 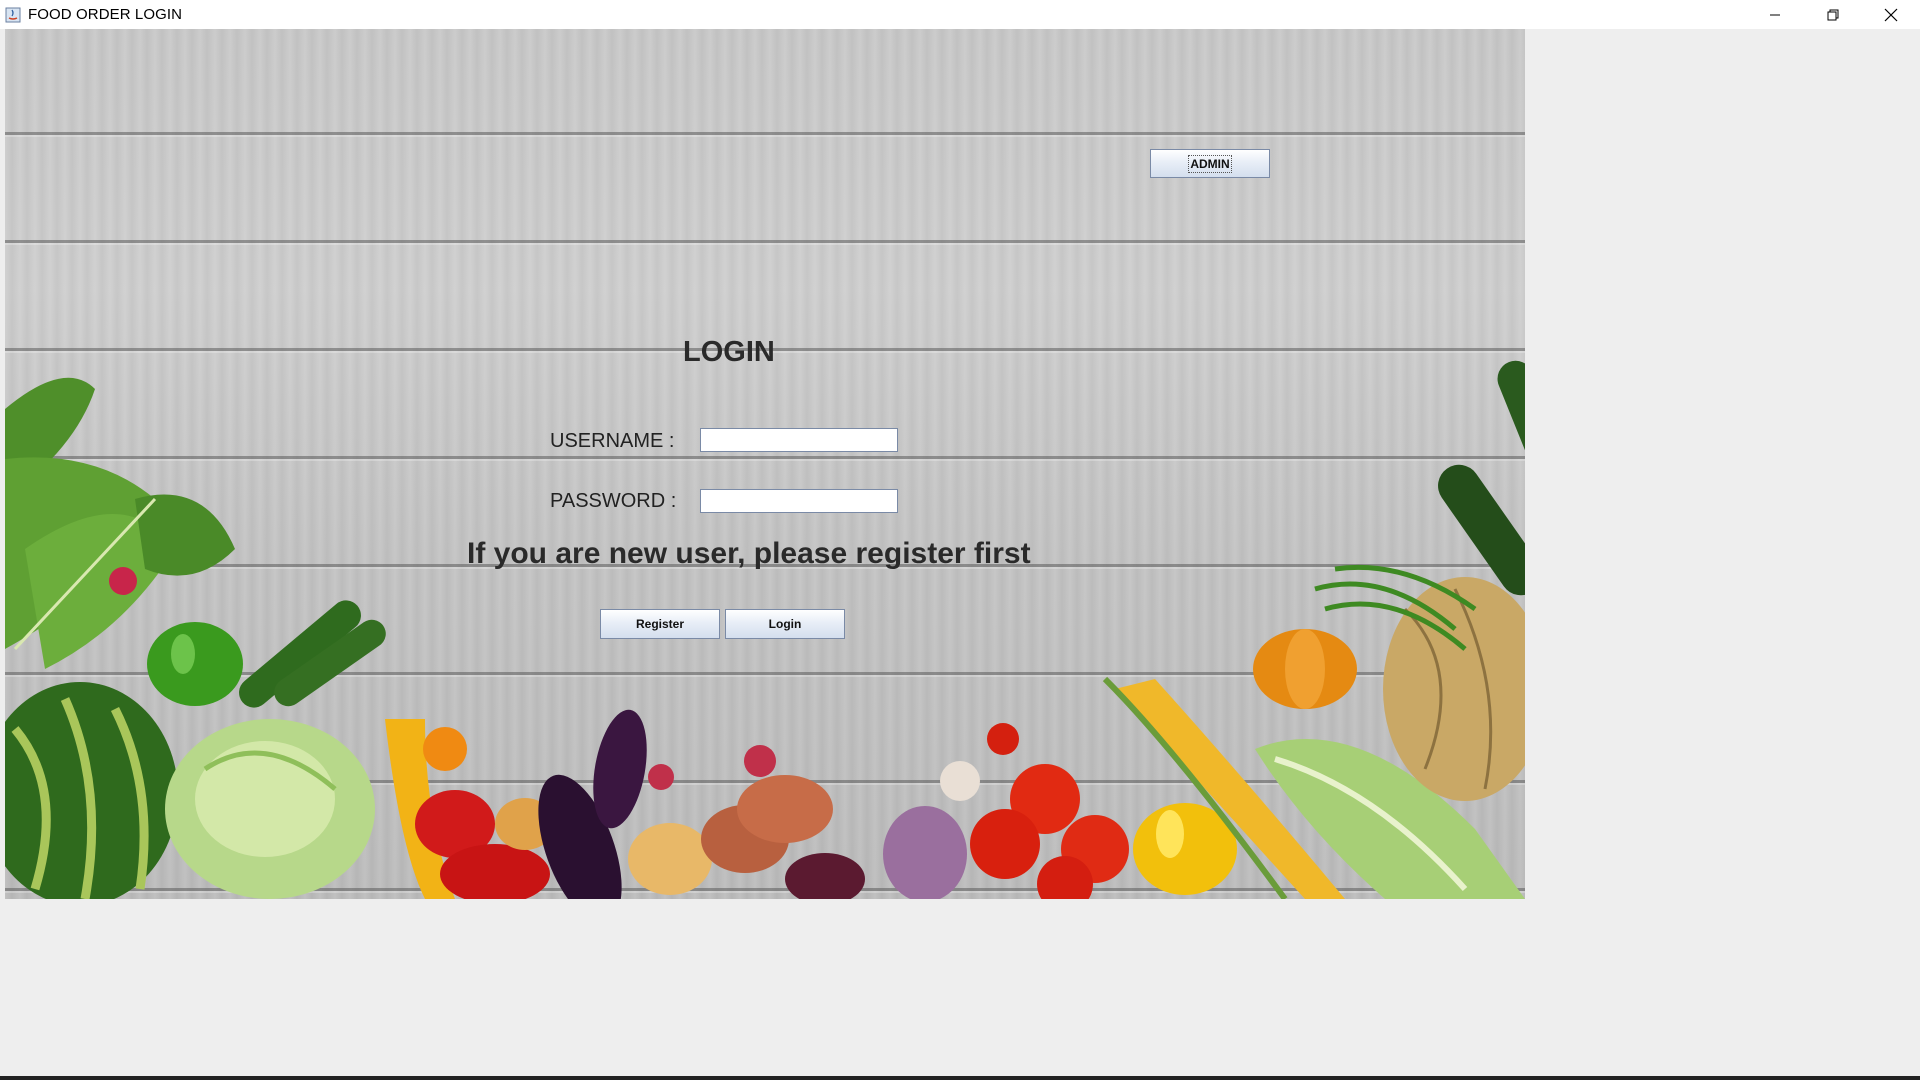 I want to click on register-button: Register, so click(x=660, y=624).